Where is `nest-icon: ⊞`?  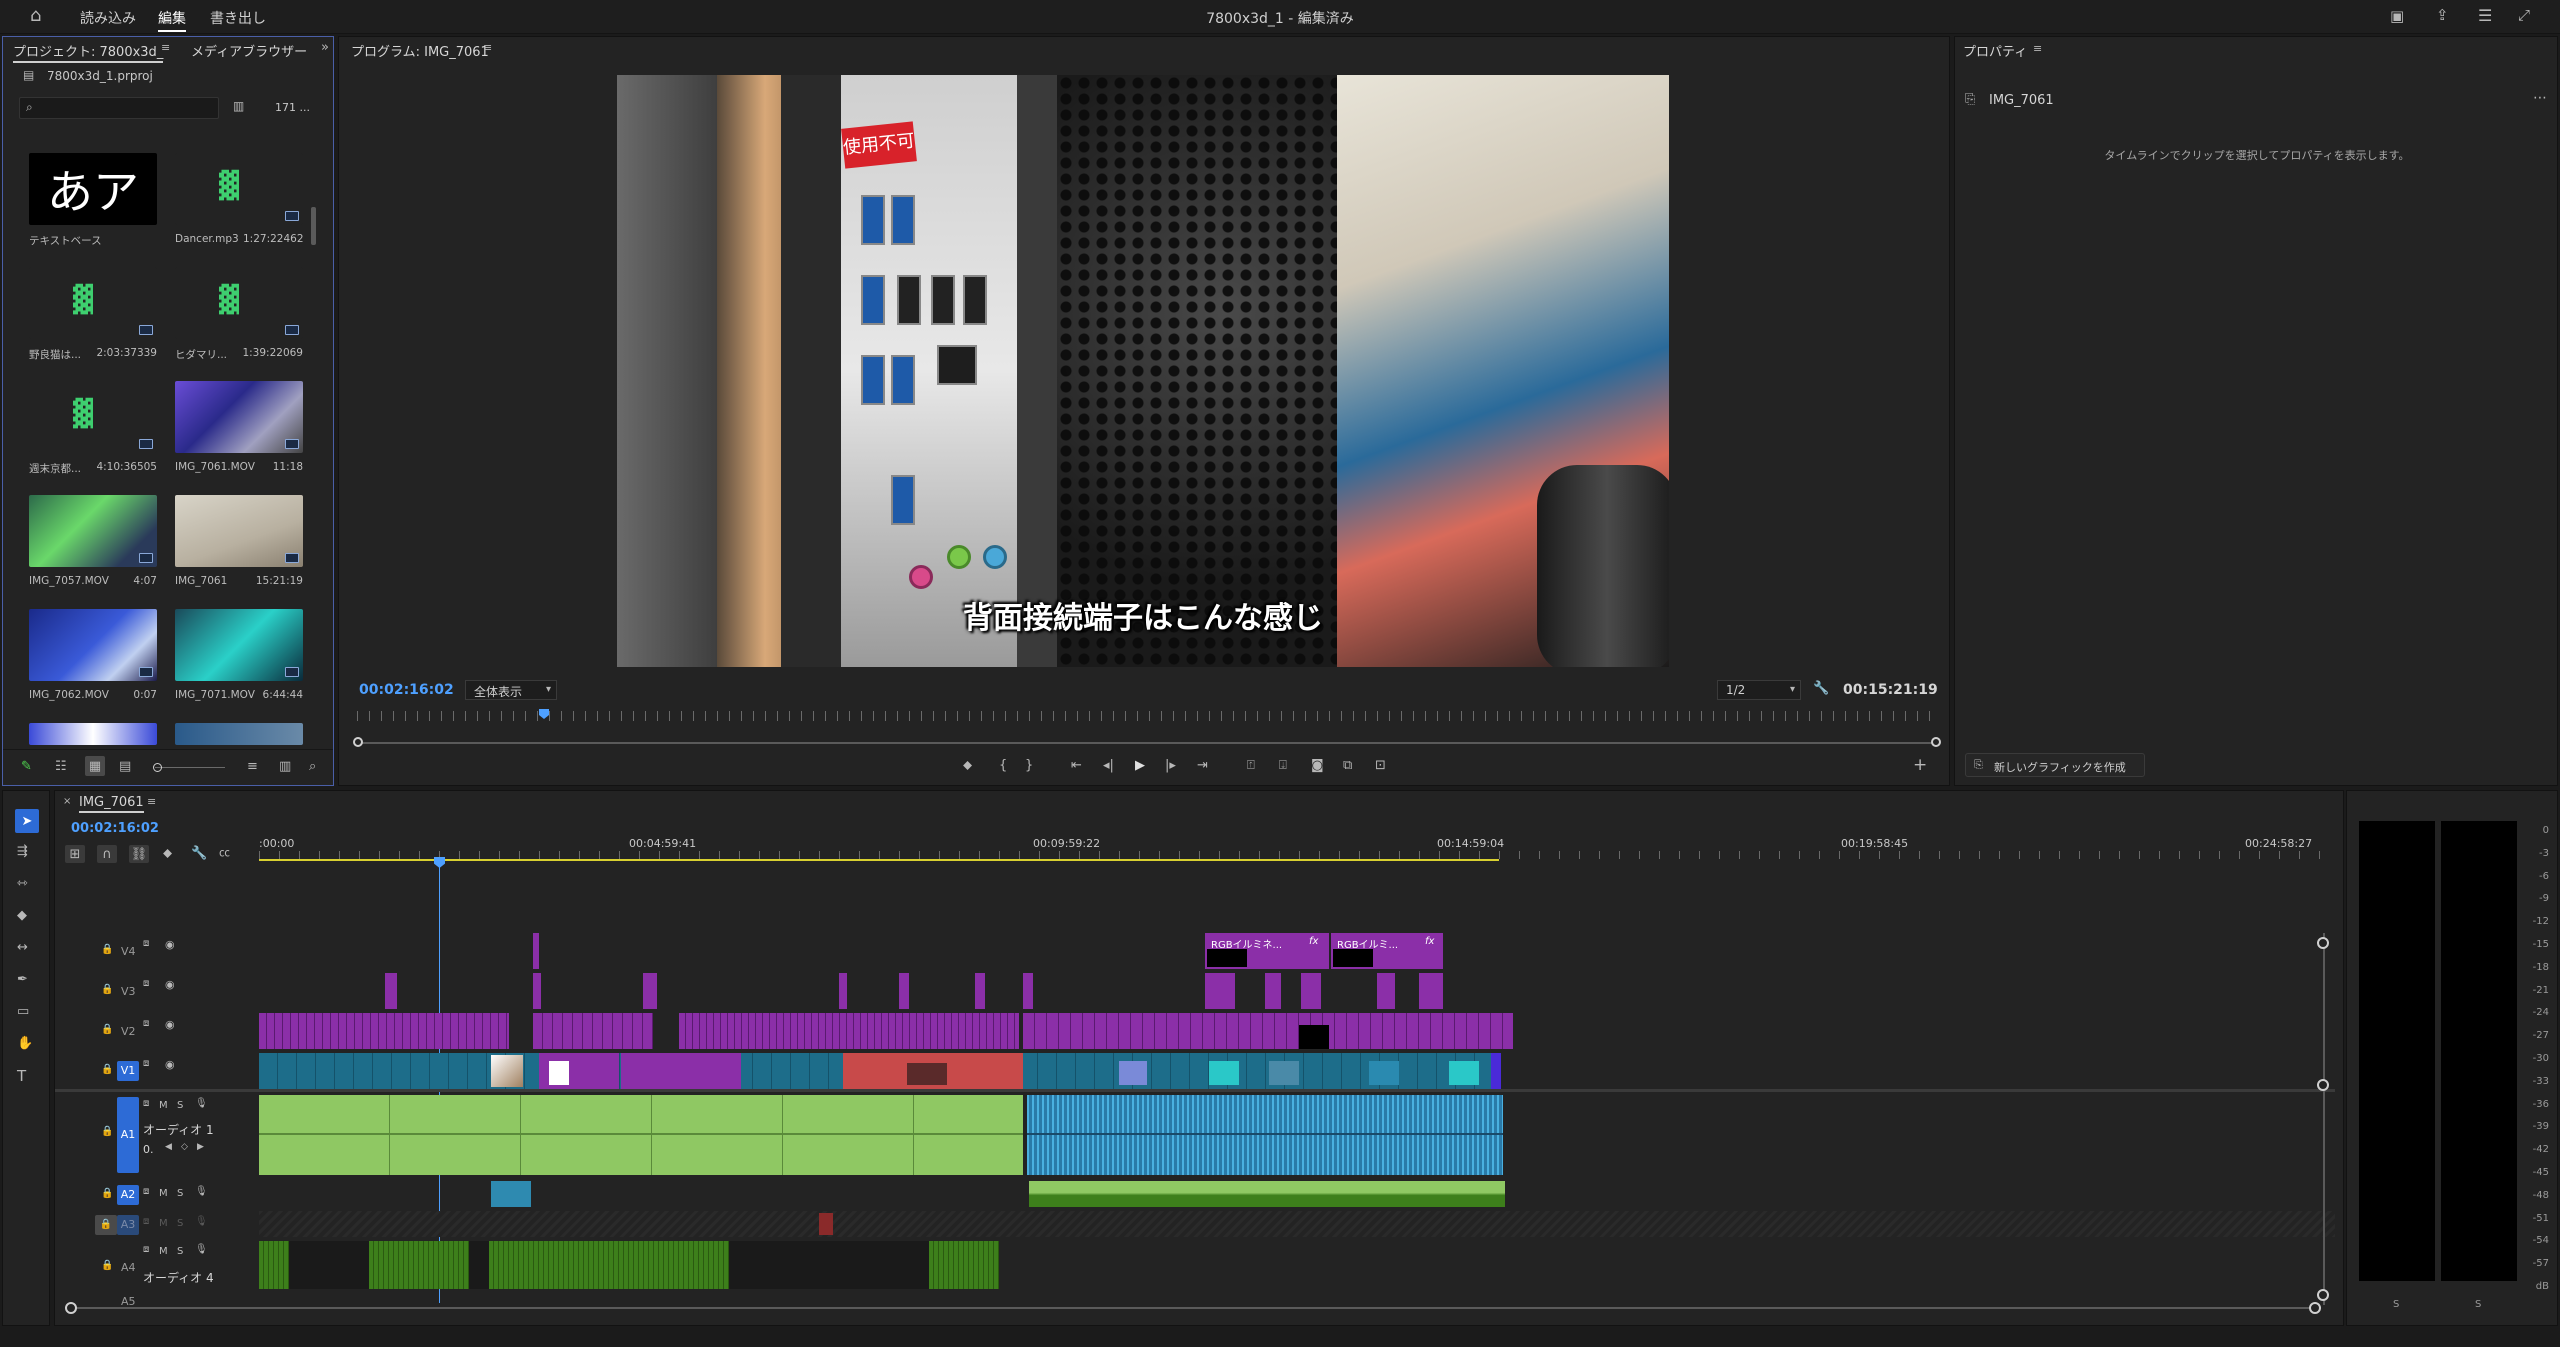 nest-icon: ⊞ is located at coordinates (75, 854).